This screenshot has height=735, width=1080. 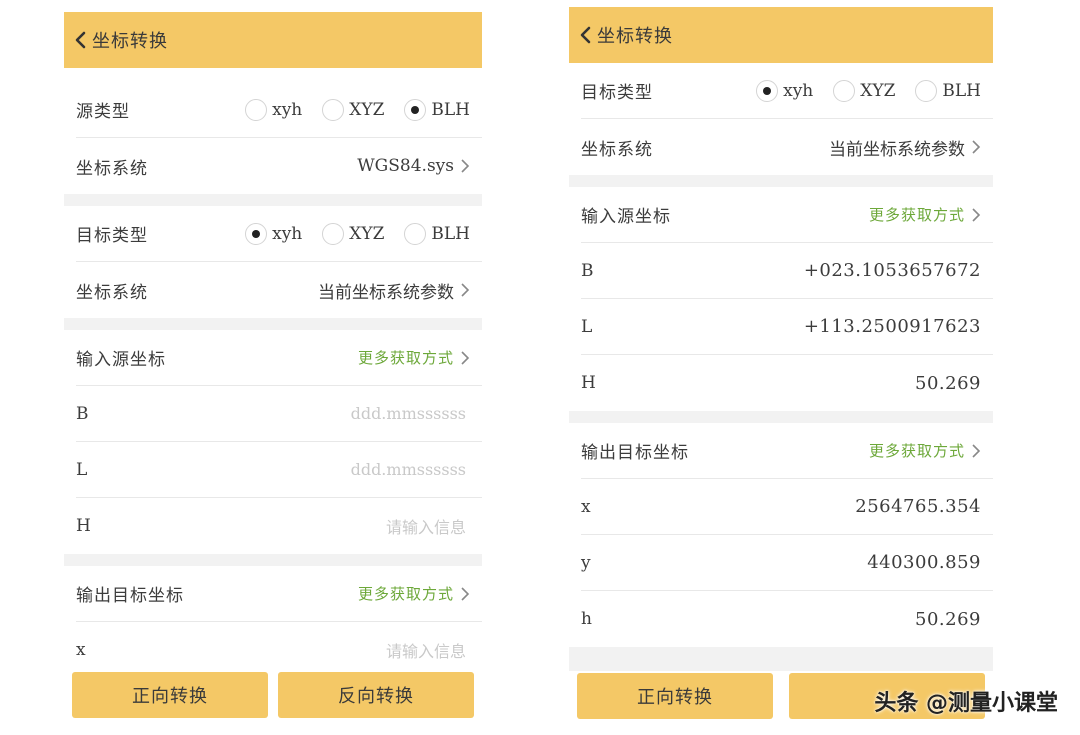 I want to click on input-row-b: B +023.1053657672, so click(x=787, y=271).